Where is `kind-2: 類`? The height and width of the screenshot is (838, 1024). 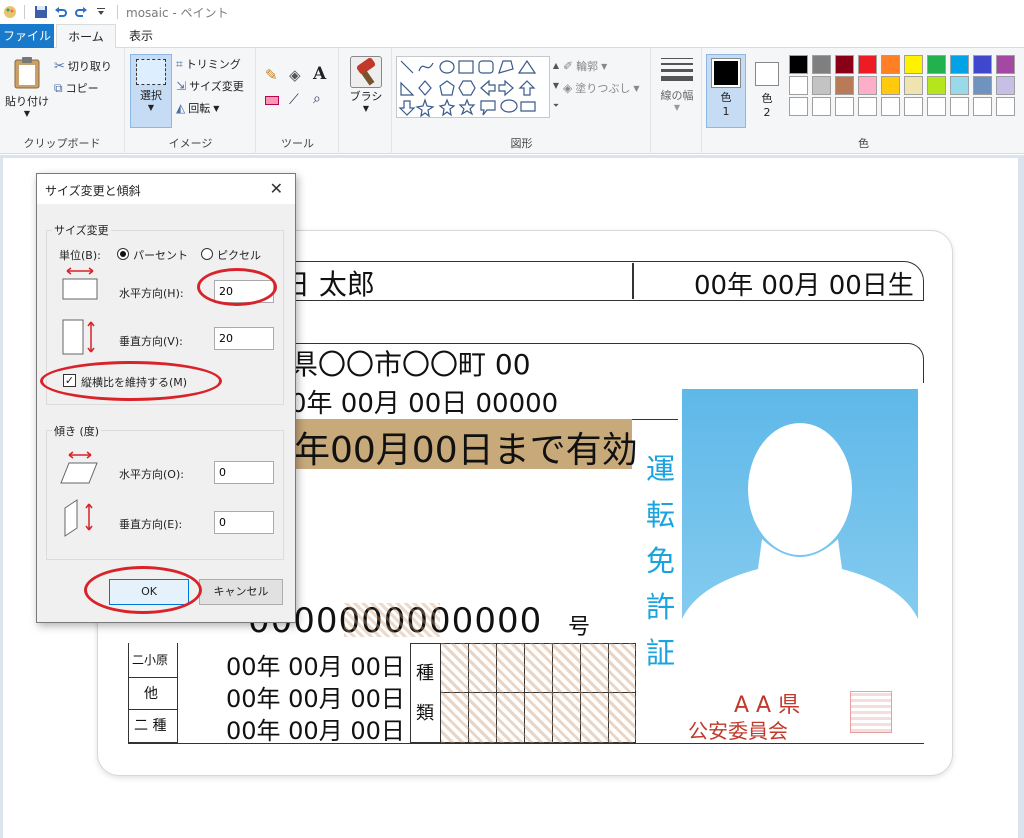 kind-2: 類 is located at coordinates (425, 713).